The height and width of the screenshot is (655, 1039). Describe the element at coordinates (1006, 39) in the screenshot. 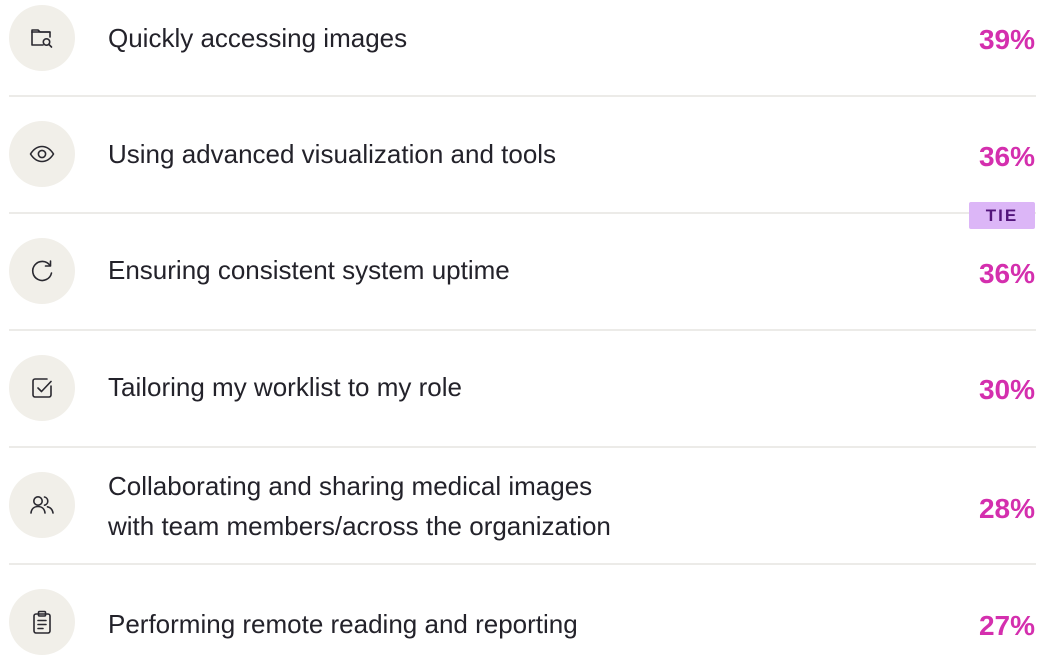

I see `percent-value: 39%` at that location.